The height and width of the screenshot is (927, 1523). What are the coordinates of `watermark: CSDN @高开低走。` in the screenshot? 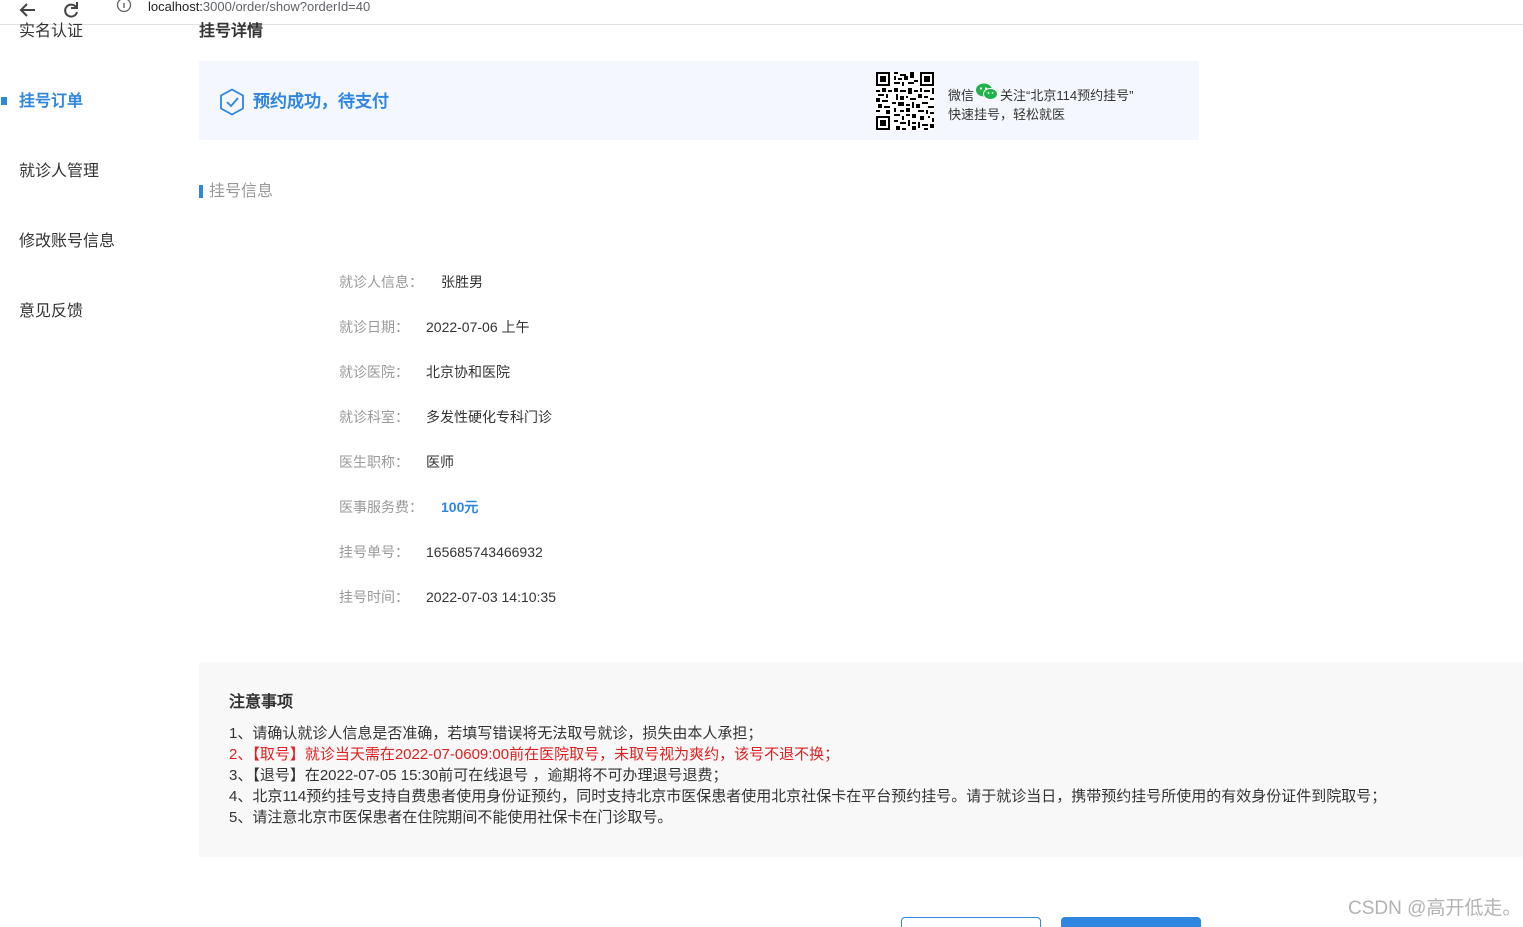 It's located at (1435, 908).